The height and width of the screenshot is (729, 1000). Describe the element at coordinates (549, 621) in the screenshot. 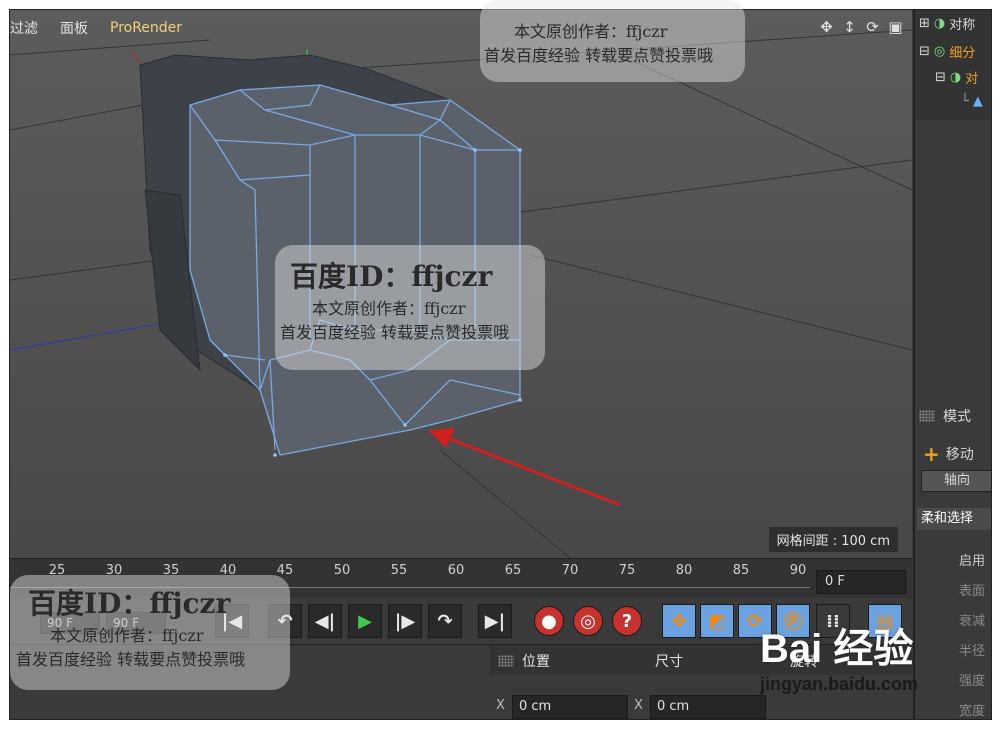

I see `record-icon: ●` at that location.